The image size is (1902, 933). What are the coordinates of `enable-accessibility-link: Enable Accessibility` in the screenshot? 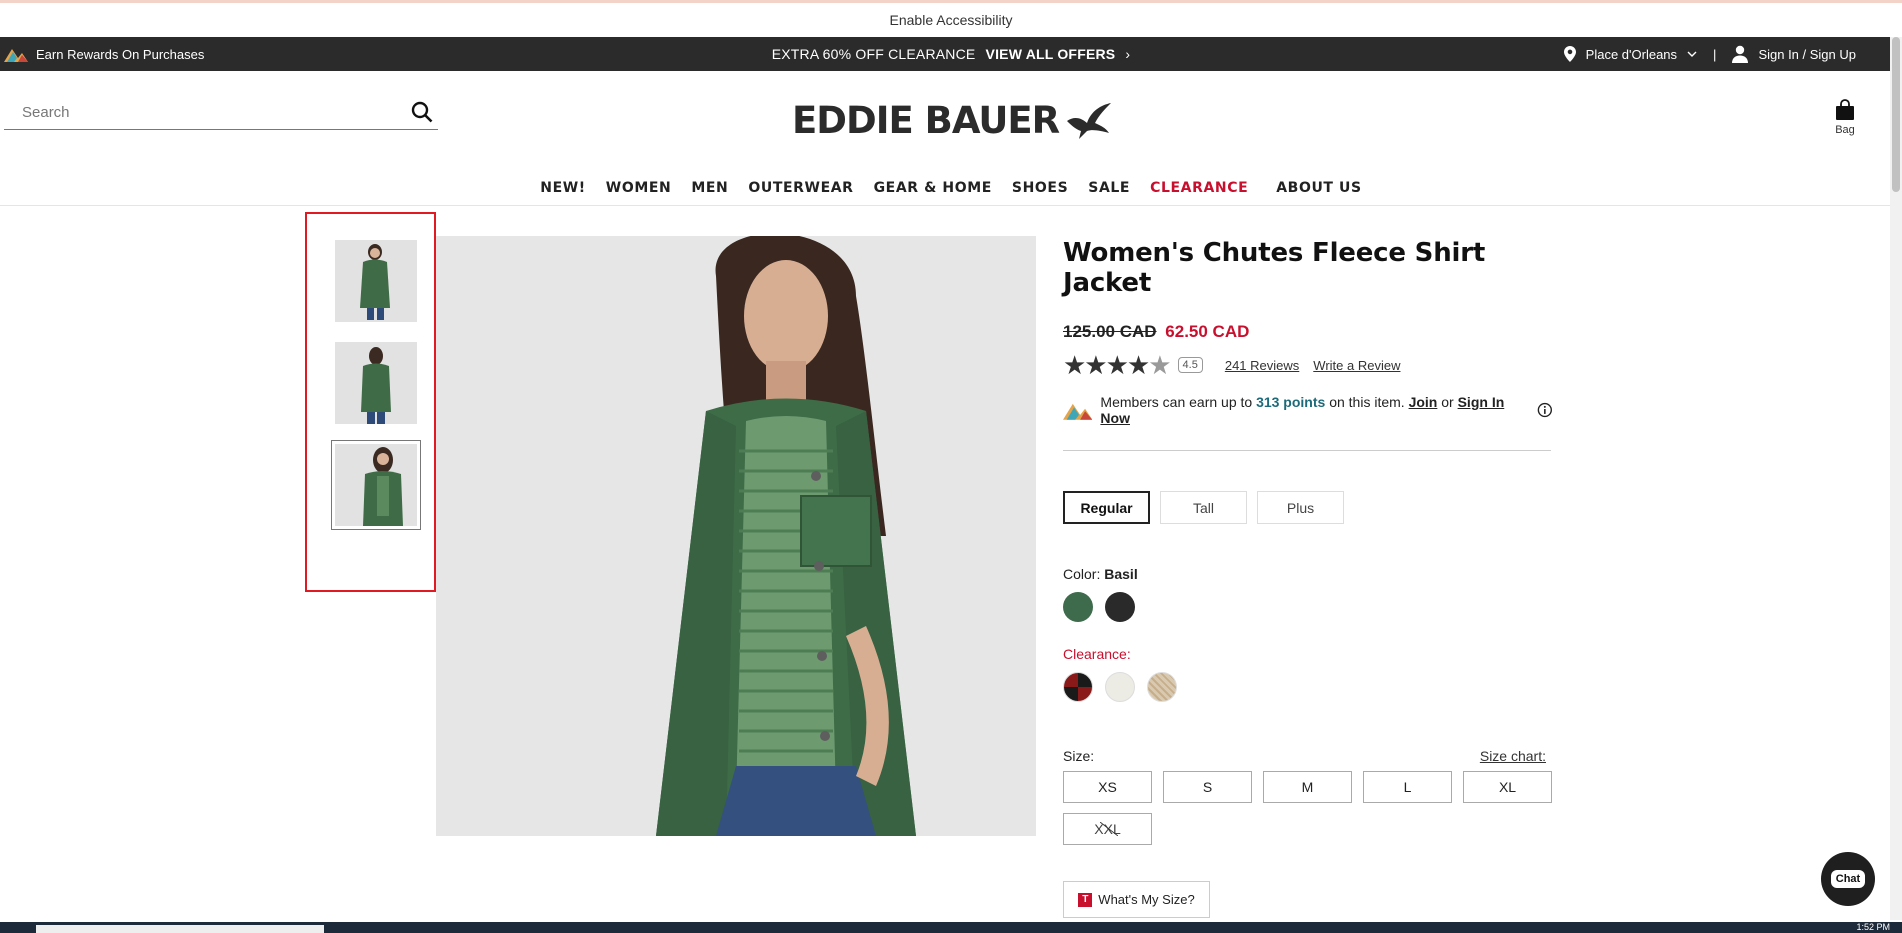 It's located at (951, 18).